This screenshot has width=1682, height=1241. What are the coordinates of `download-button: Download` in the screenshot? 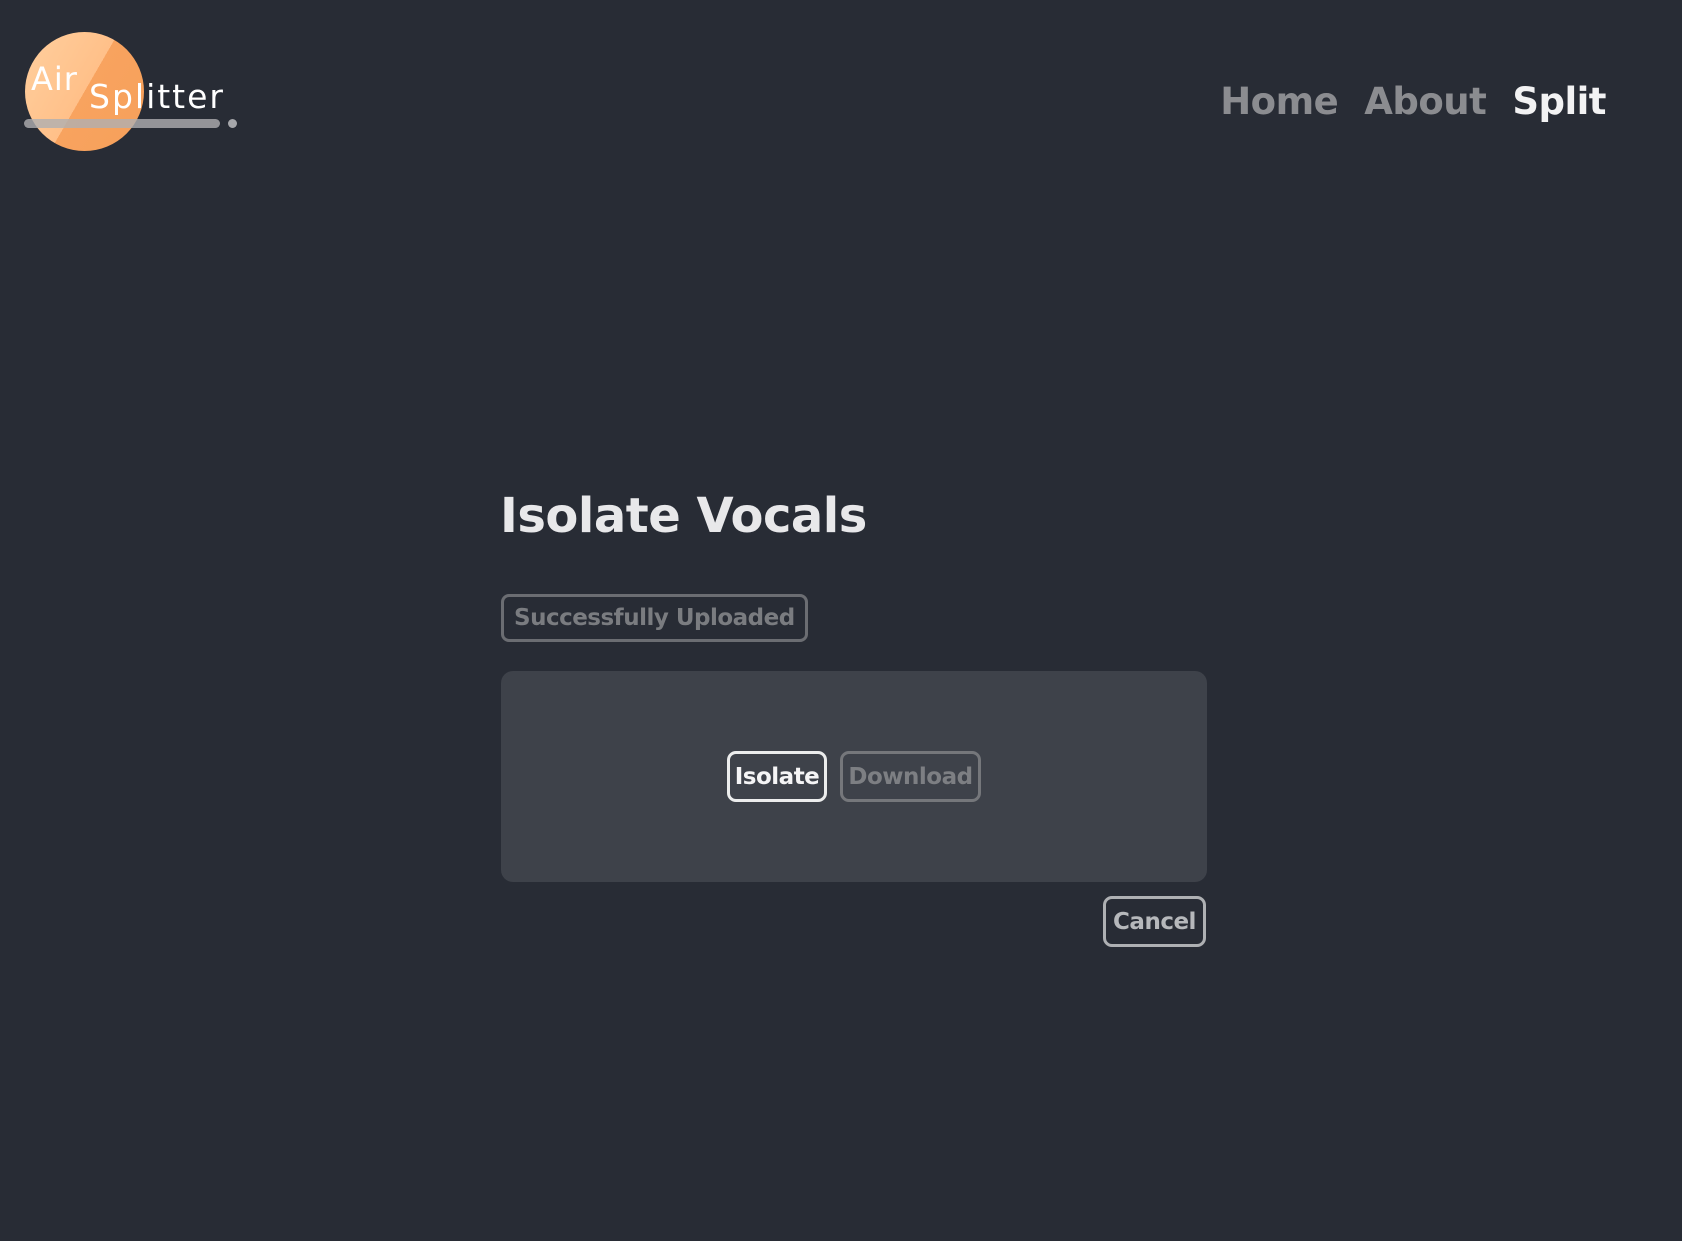 It's located at (910, 776).